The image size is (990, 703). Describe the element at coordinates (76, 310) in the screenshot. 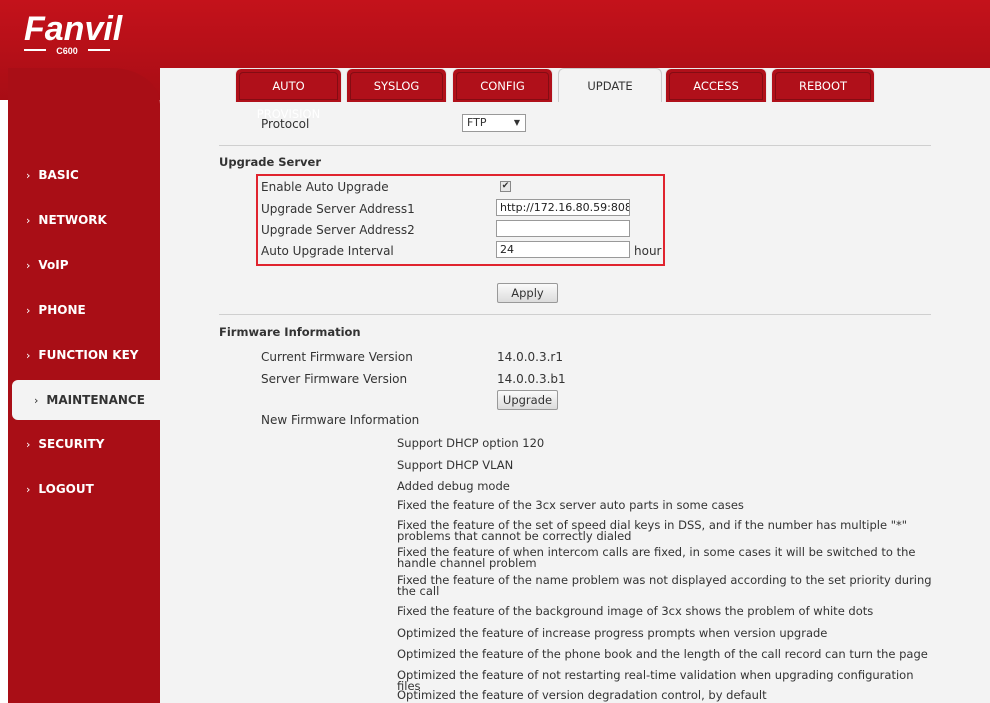

I see `sidebar-item-phone: › PHONE` at that location.